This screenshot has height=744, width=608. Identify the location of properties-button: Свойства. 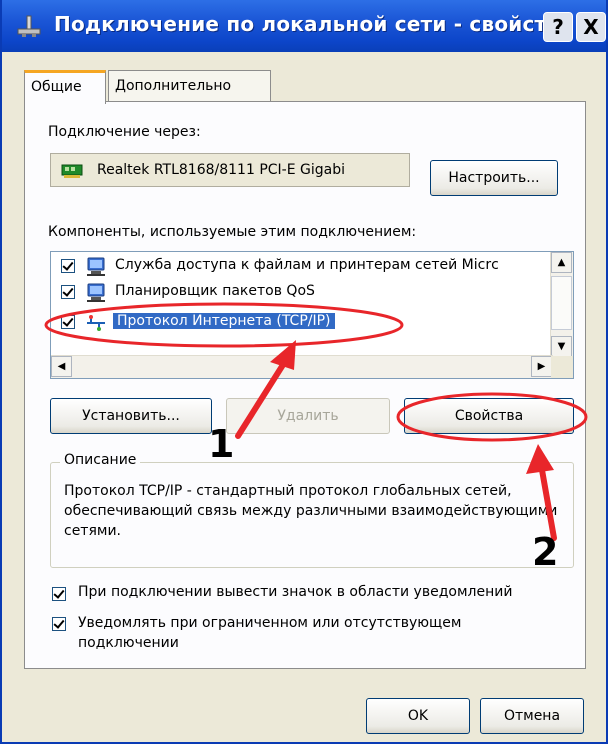
(489, 416).